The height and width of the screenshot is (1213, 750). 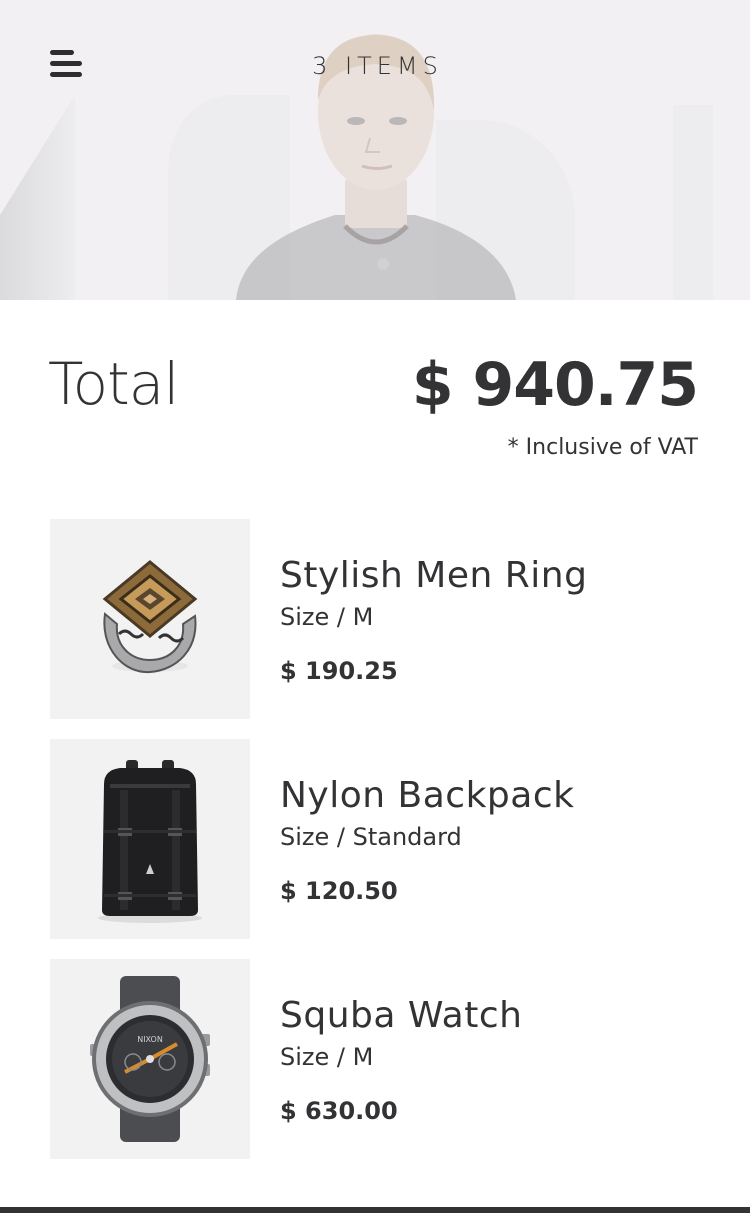 I want to click on cart-item: Nylon Backpack Size / Standard $ 120.50, so click(x=375, y=839).